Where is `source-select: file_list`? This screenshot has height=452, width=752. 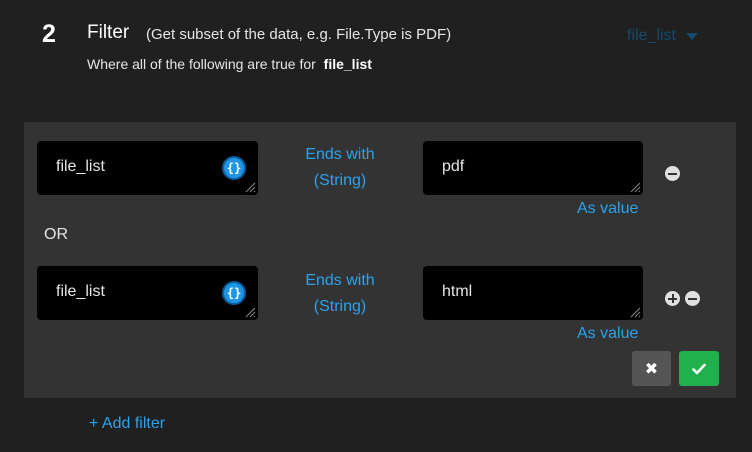
source-select: file_list is located at coordinates (662, 36).